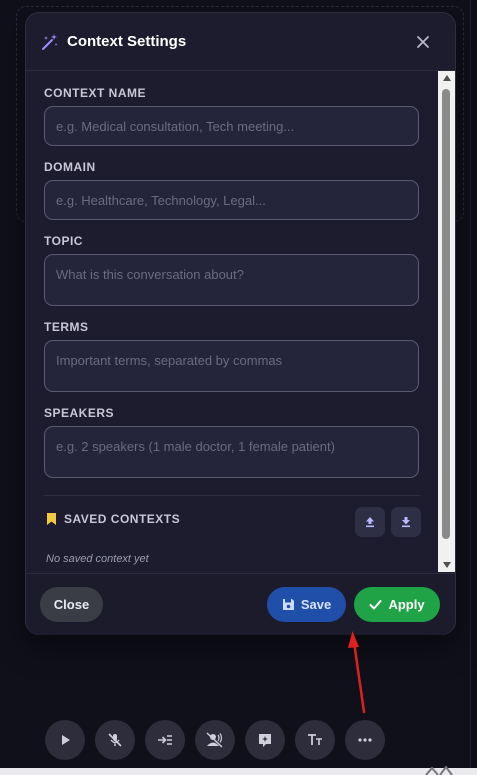 Image resolution: width=477 pixels, height=775 pixels. I want to click on section-divider, so click(232, 495).